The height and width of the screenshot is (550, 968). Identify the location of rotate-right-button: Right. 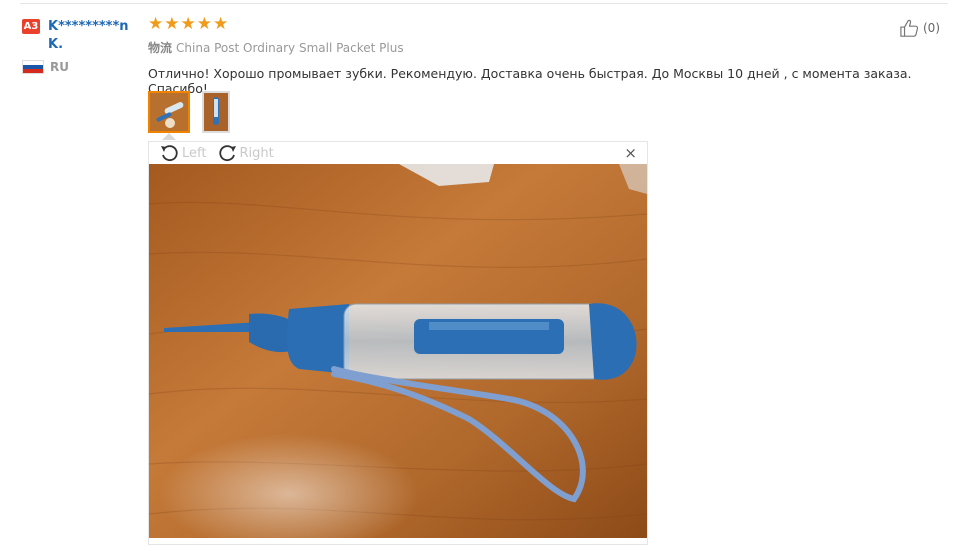
(245, 153).